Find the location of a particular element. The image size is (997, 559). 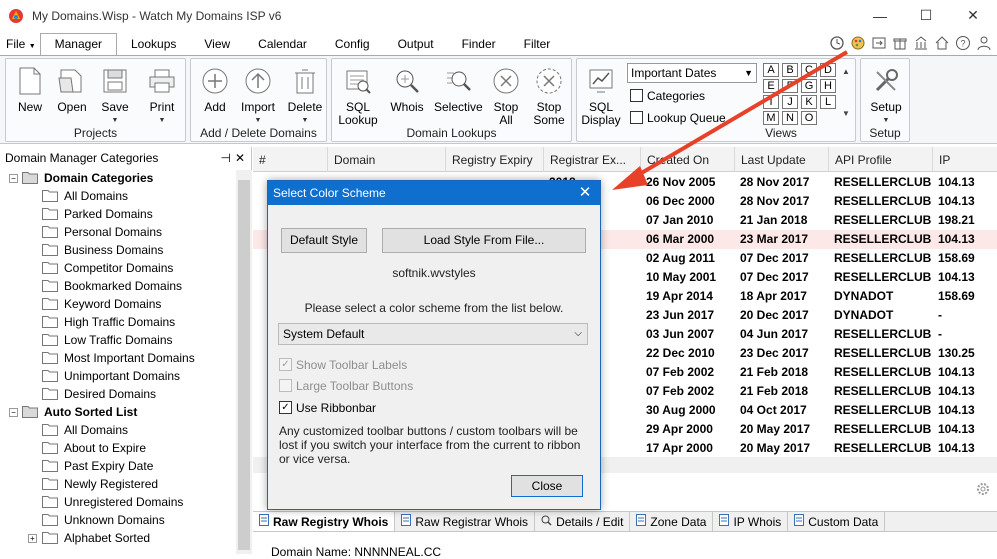

left-panel-scrollbar is located at coordinates (244, 362).